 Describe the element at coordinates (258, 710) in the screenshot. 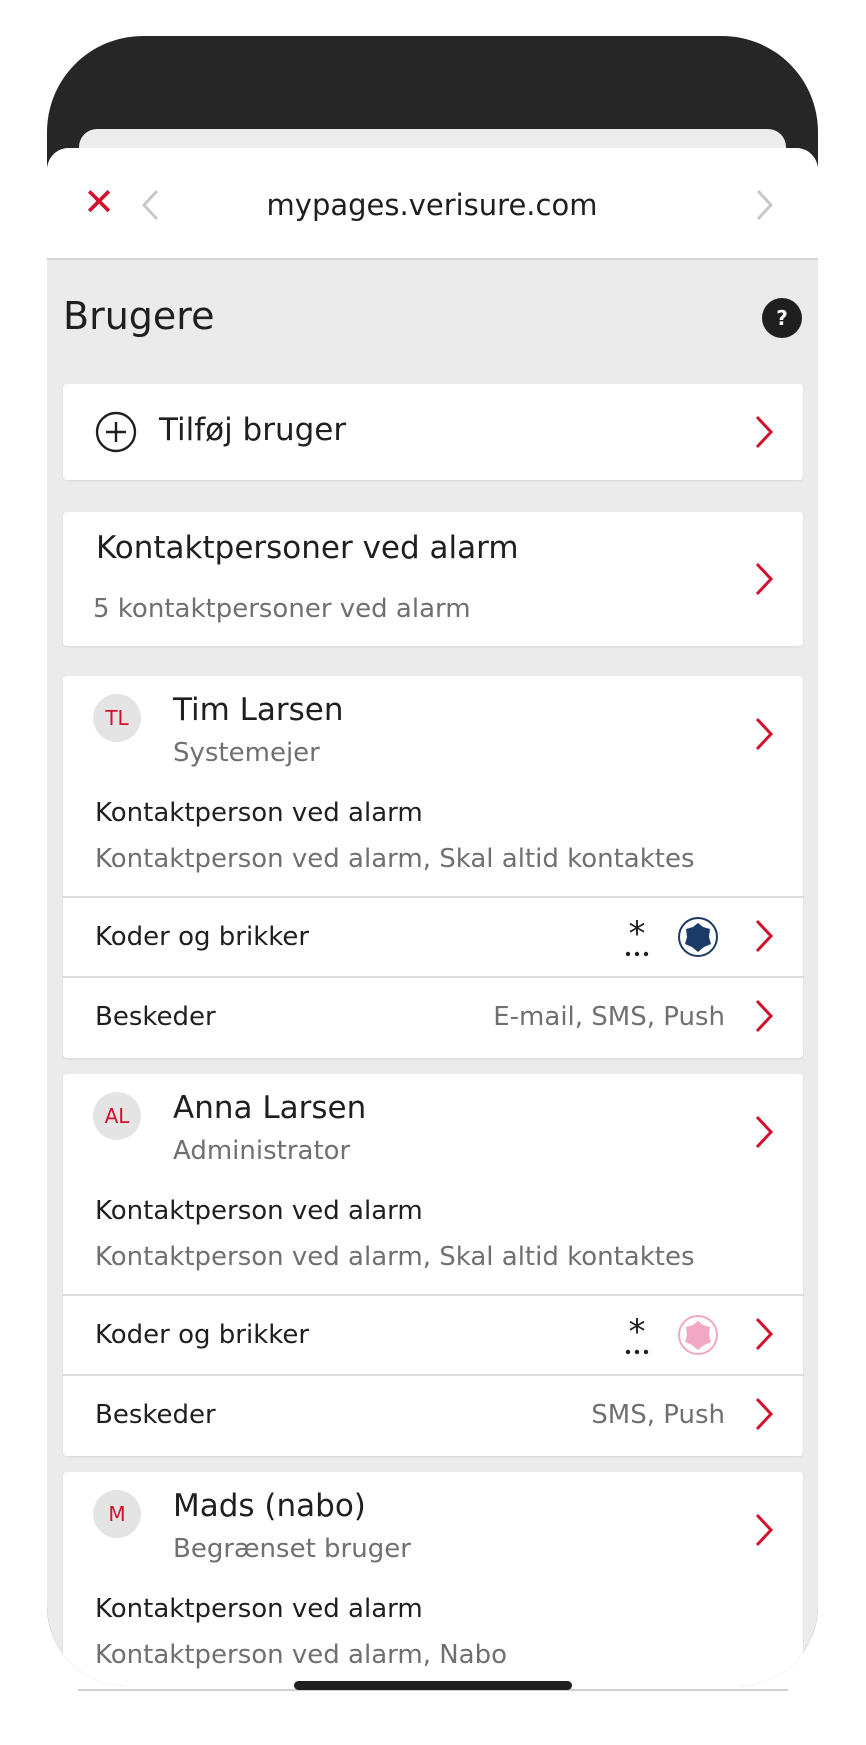

I see `user-name: Tim Larsen` at that location.